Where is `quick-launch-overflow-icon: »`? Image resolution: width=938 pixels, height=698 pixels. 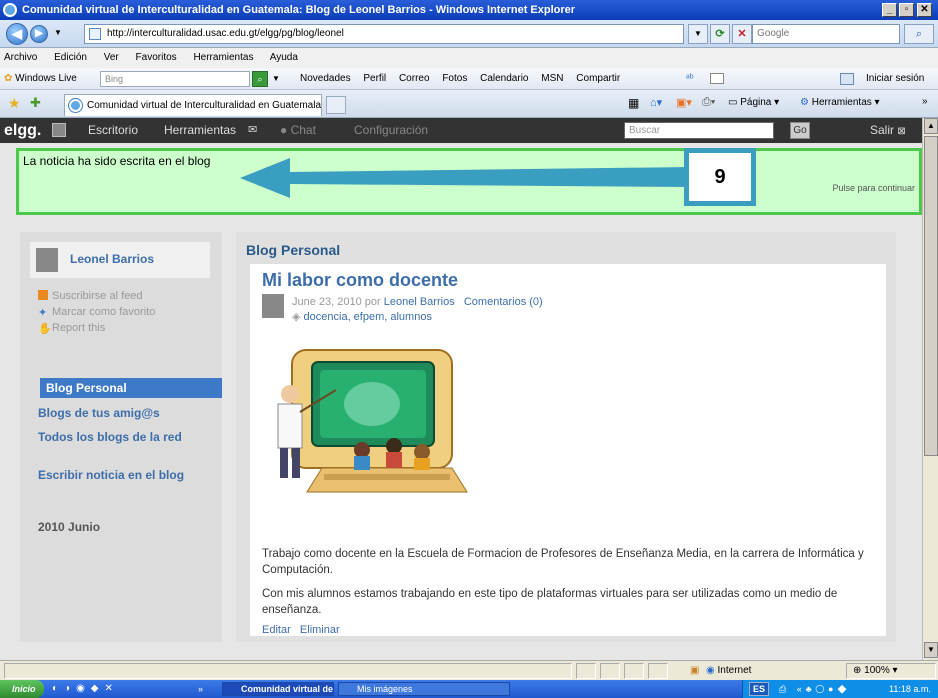 quick-launch-overflow-icon: » is located at coordinates (200, 689).